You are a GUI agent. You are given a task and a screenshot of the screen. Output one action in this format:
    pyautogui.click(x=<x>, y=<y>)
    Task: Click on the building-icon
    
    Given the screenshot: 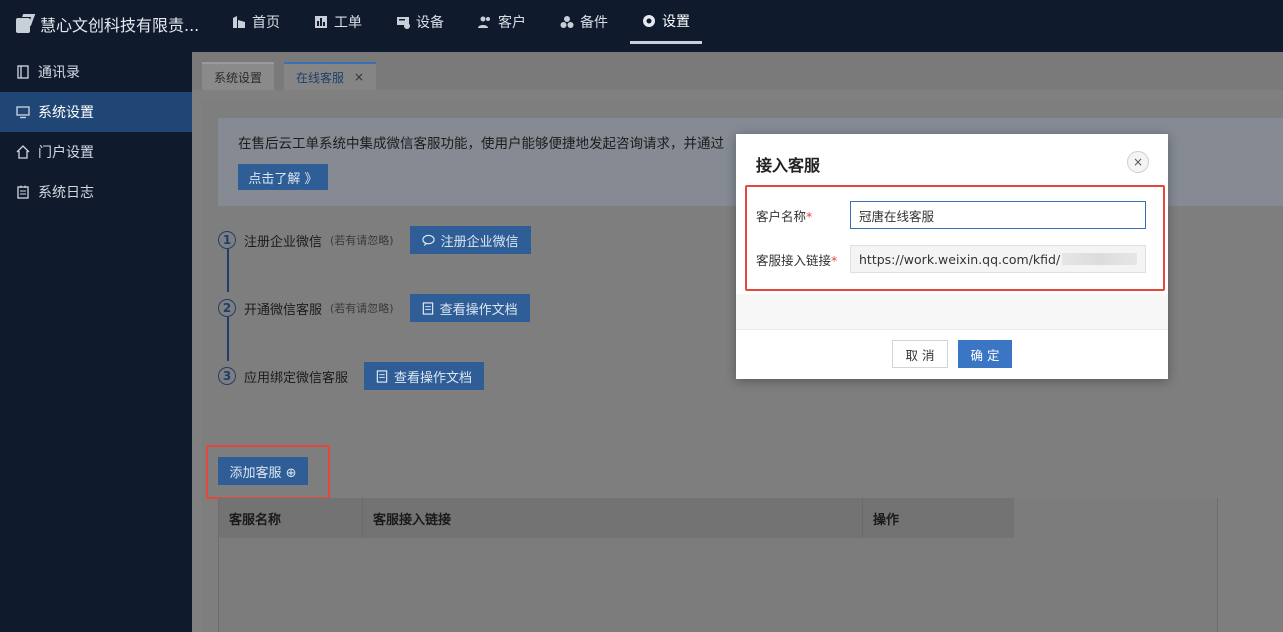 What is the action you would take?
    pyautogui.click(x=239, y=22)
    